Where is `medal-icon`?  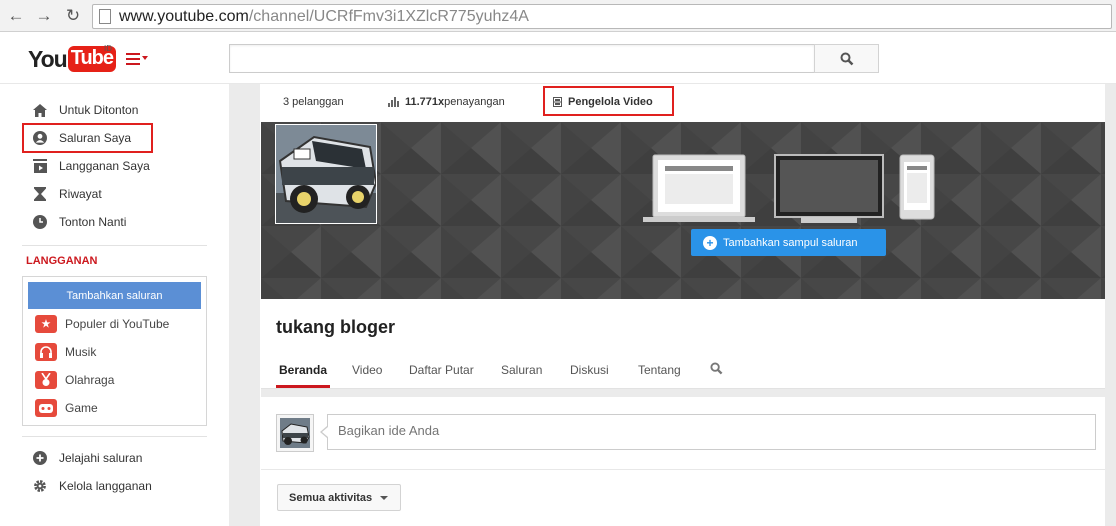
medal-icon is located at coordinates (46, 380).